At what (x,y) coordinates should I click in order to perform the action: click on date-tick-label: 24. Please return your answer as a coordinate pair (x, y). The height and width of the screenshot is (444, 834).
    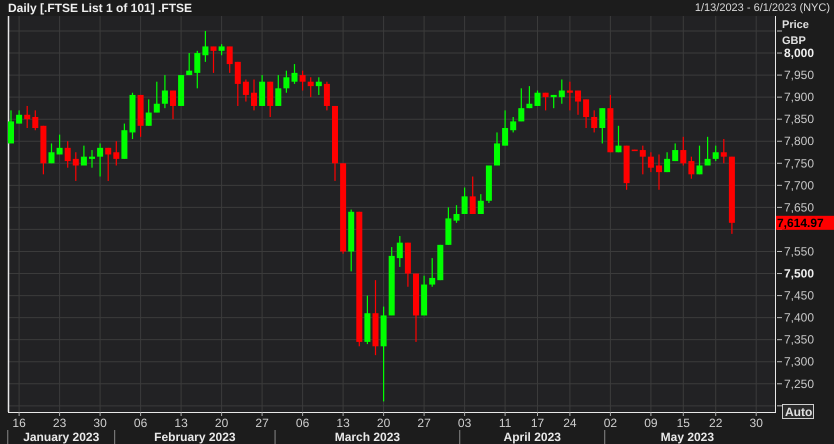
    Looking at the image, I should click on (570, 423).